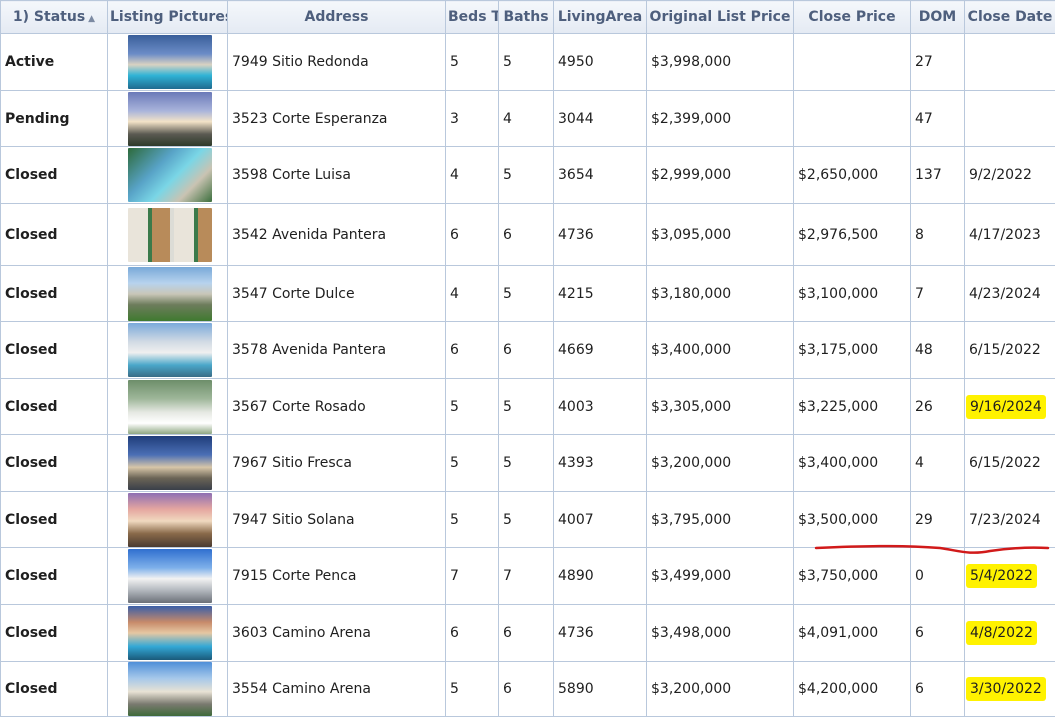  I want to click on col-header-original-list-price: Original List Price, so click(720, 17).